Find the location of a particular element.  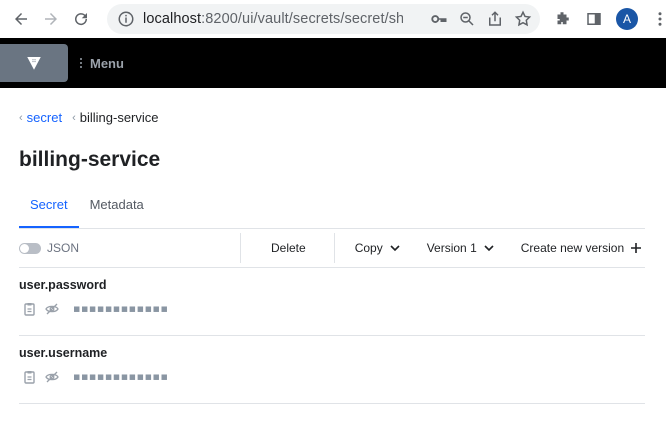

tab-bar: Secret Metadata is located at coordinates (332, 212).